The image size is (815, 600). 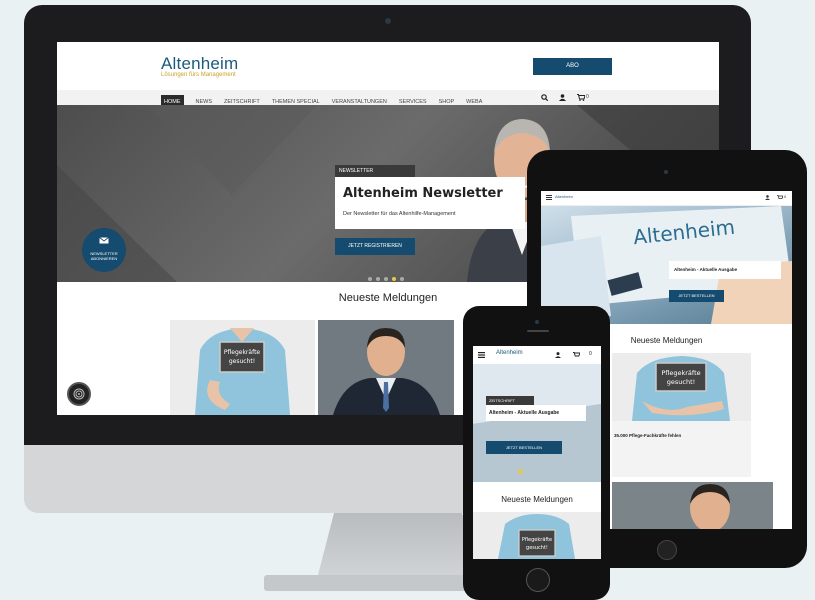 What do you see at coordinates (375, 246) in the screenshot?
I see `register-button: JETZT REGISTRIEREN` at bounding box center [375, 246].